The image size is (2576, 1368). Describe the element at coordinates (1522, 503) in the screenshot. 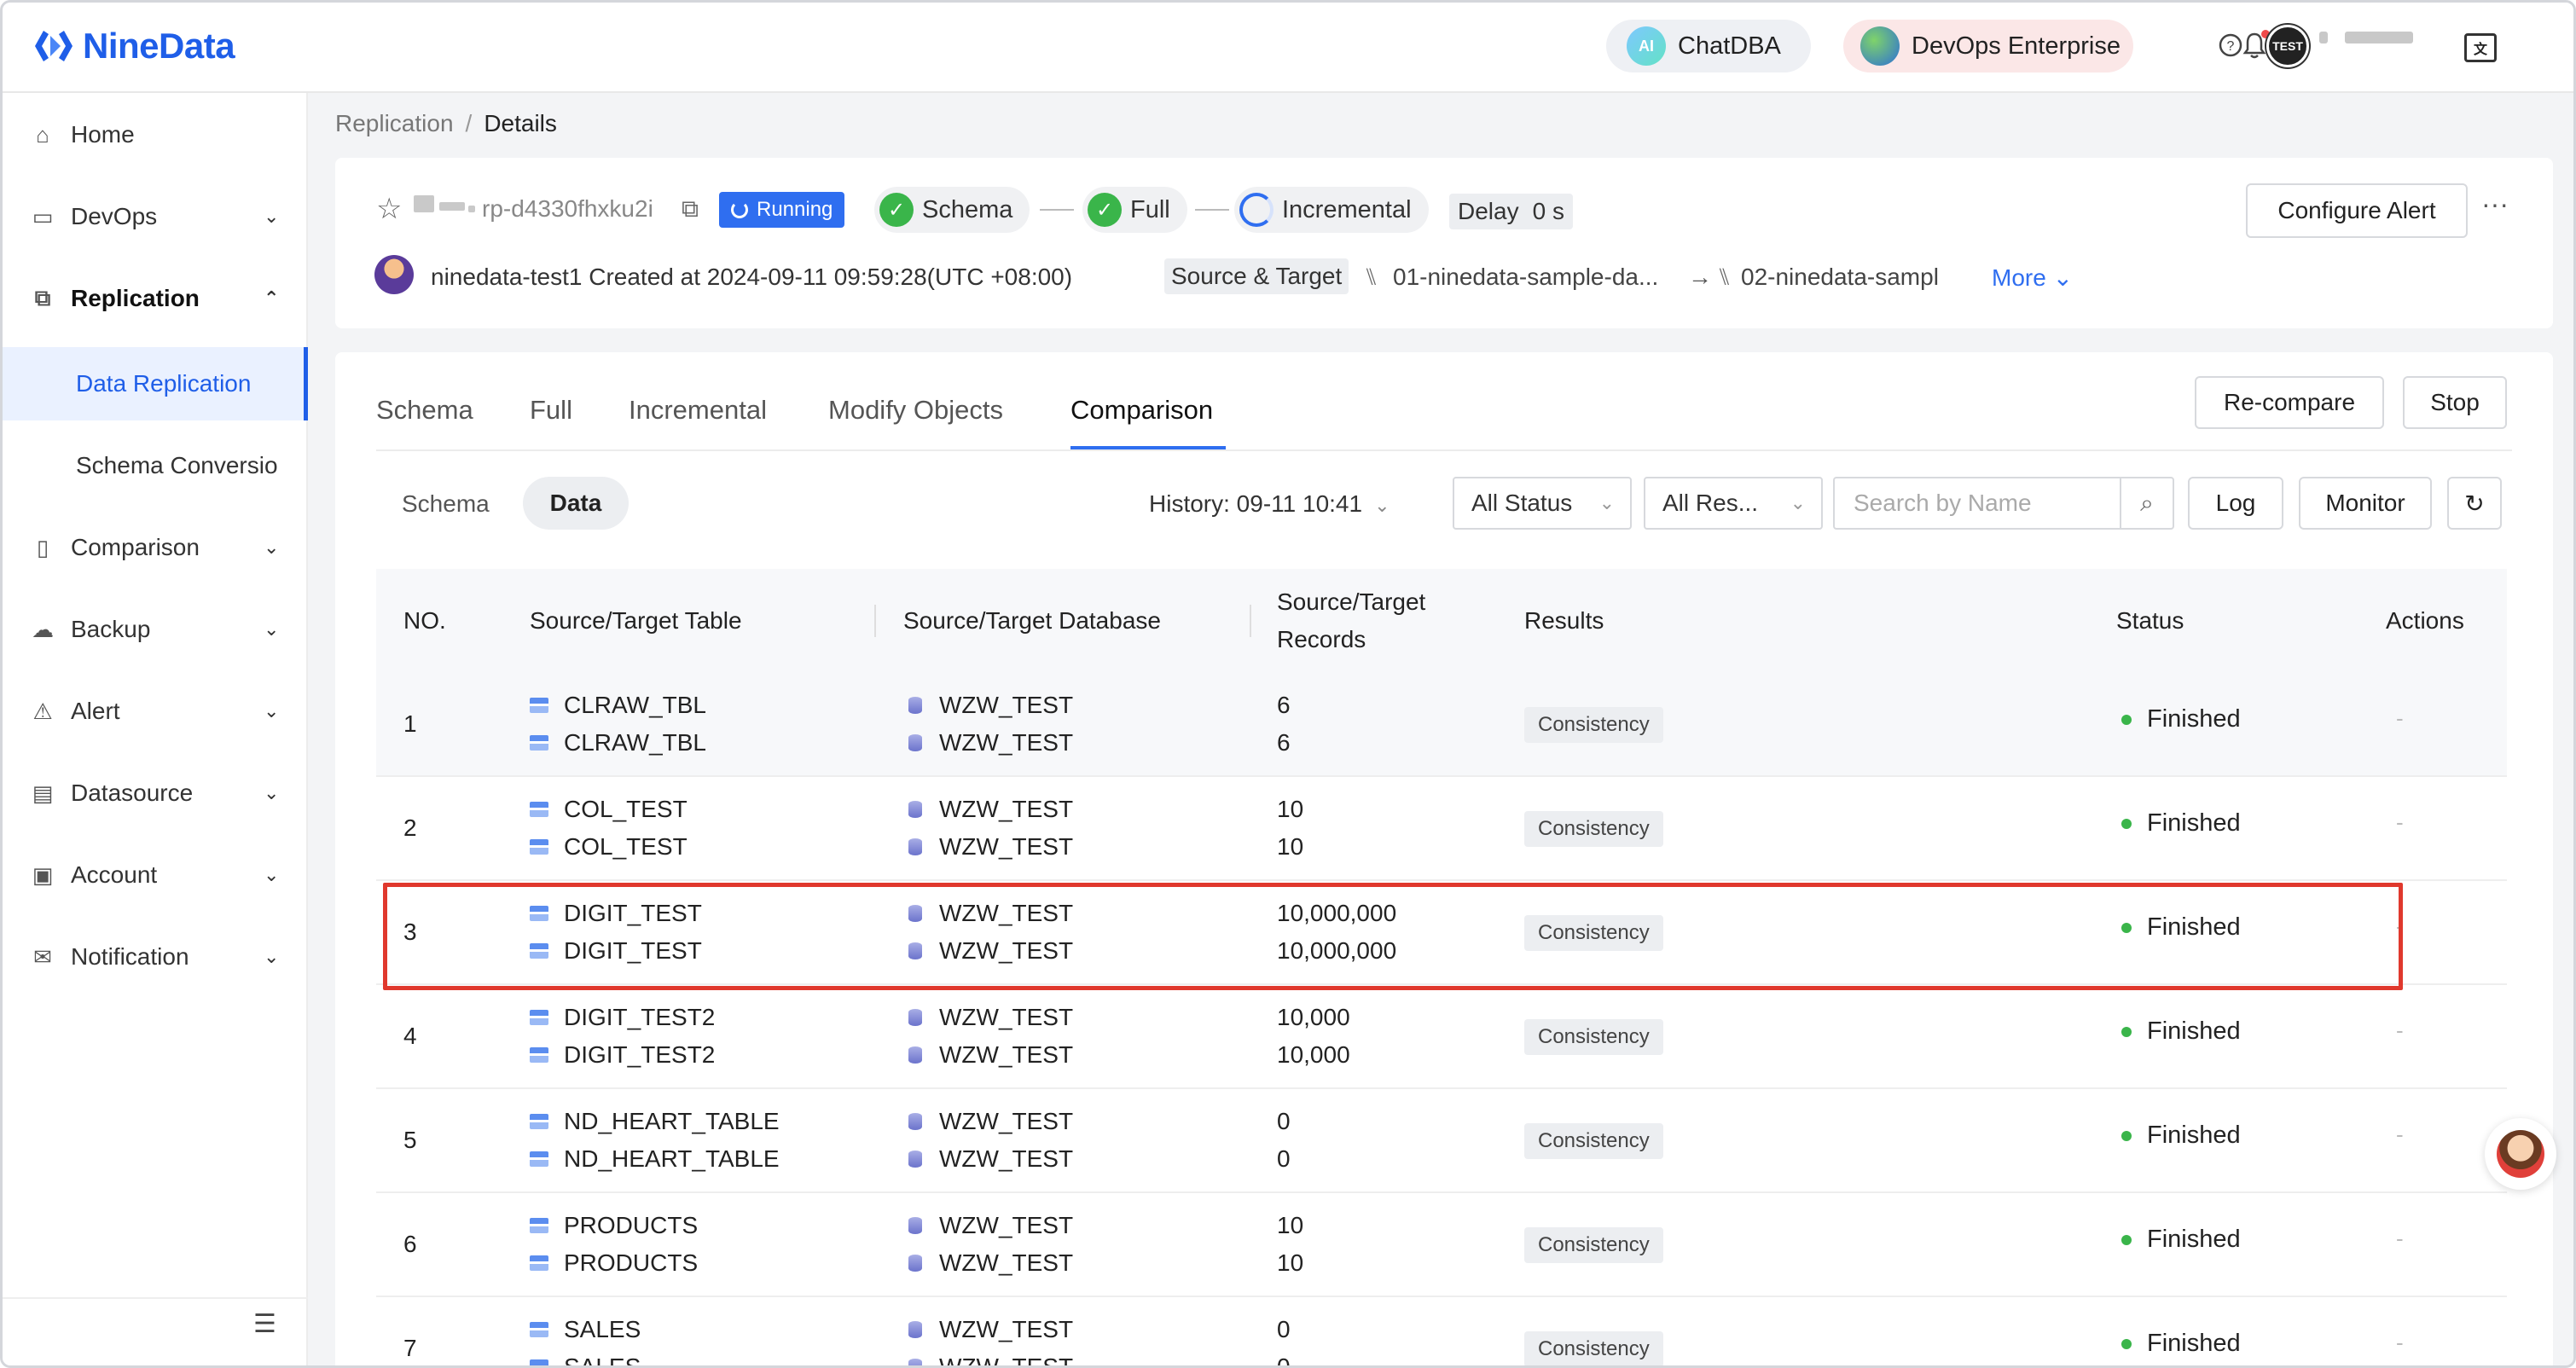

I see `status-filter-value: All Status` at that location.